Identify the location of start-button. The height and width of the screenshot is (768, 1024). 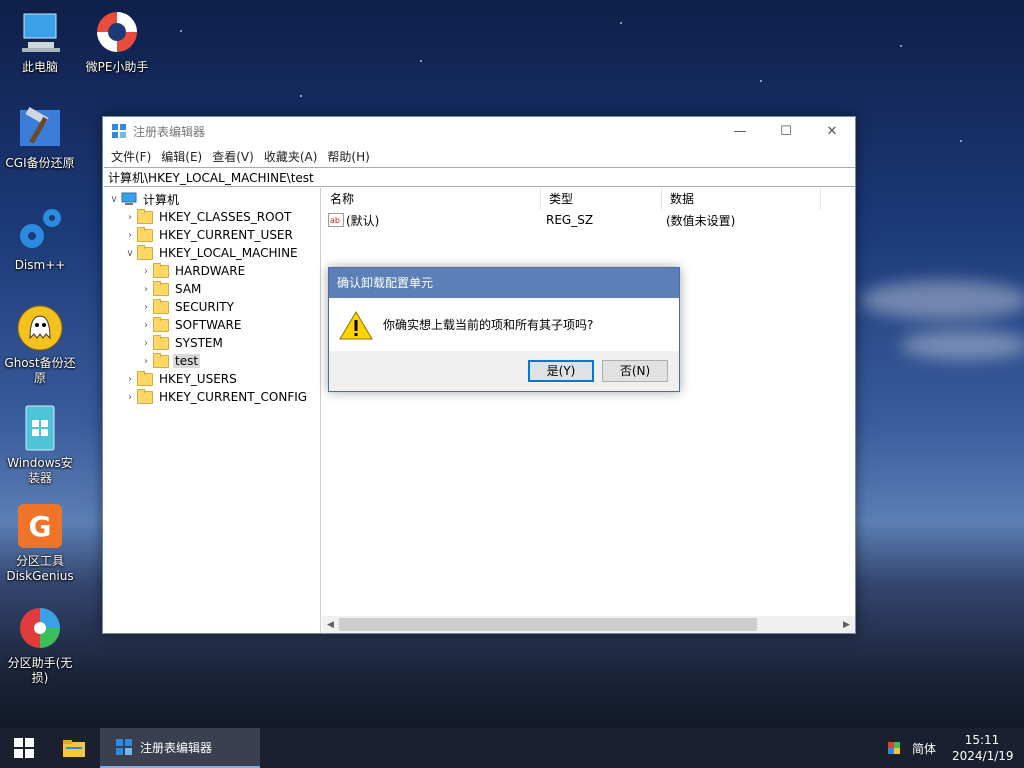
(24, 748).